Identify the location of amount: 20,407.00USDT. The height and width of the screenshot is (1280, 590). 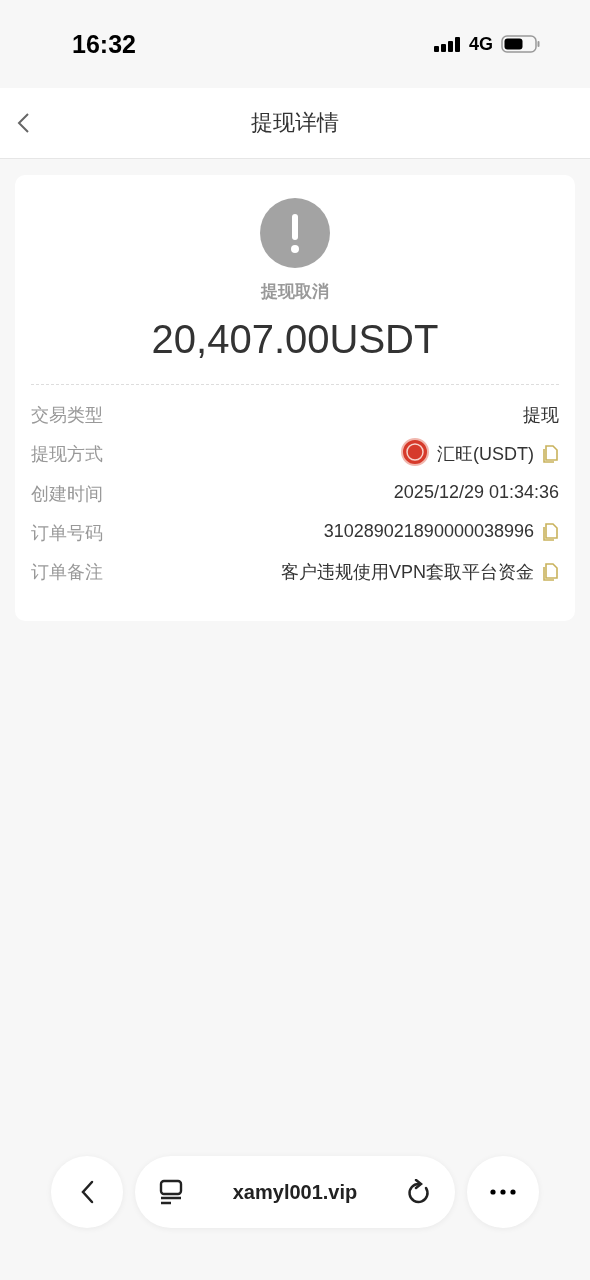
(295, 339).